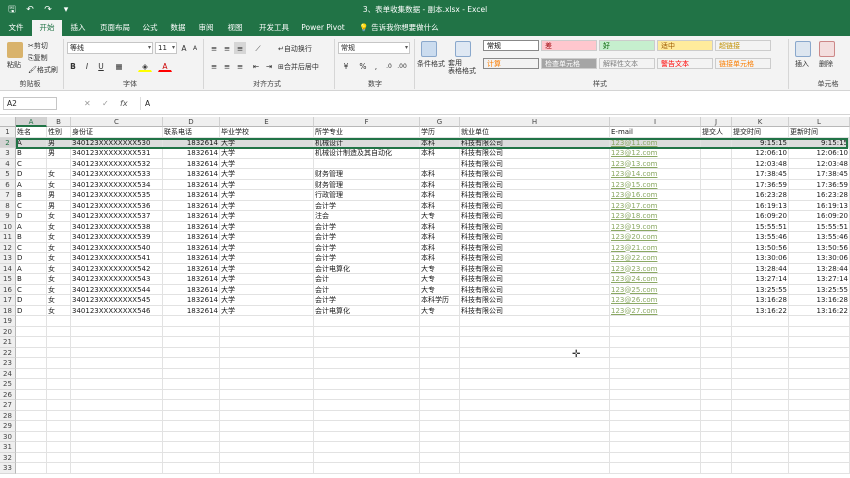 This screenshot has width=850, height=478. Describe the element at coordinates (117, 415) in the screenshot. I see `cell-c28` at that location.